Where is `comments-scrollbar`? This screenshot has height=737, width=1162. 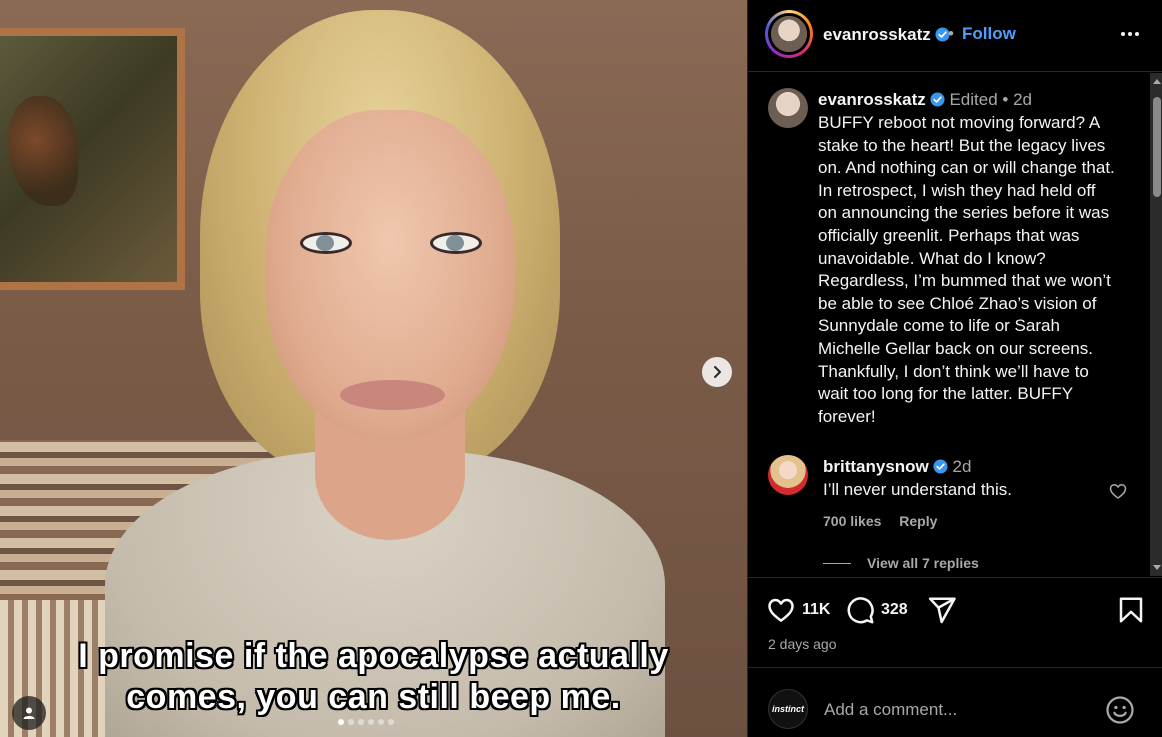 comments-scrollbar is located at coordinates (1156, 324).